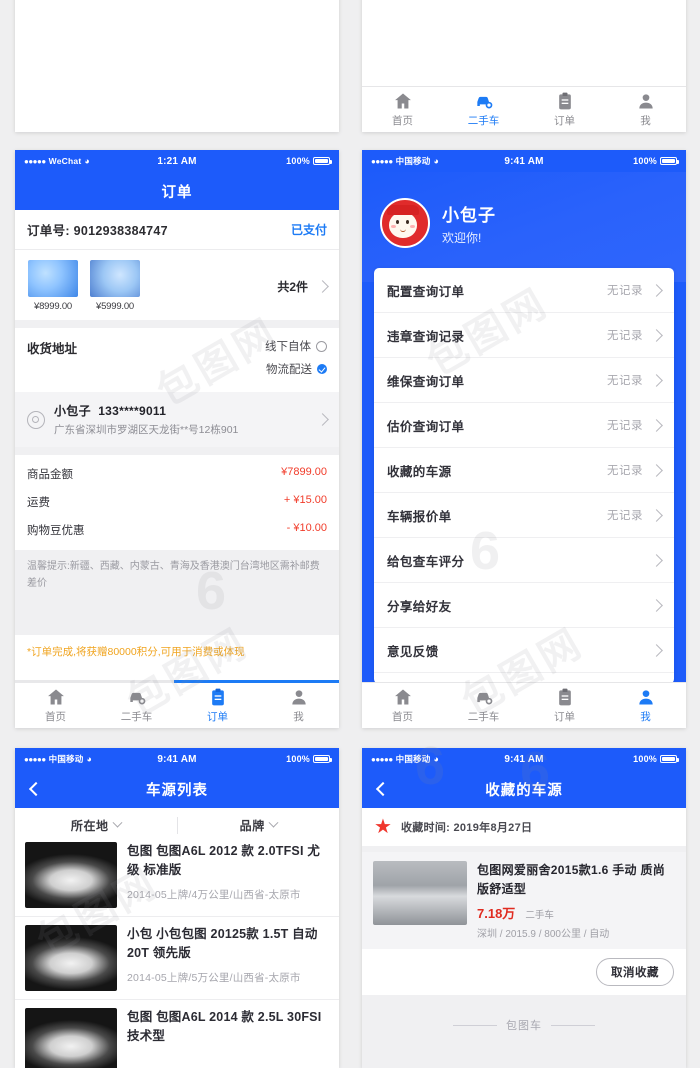  What do you see at coordinates (71, 875) in the screenshot?
I see `car-thumbnail` at bounding box center [71, 875].